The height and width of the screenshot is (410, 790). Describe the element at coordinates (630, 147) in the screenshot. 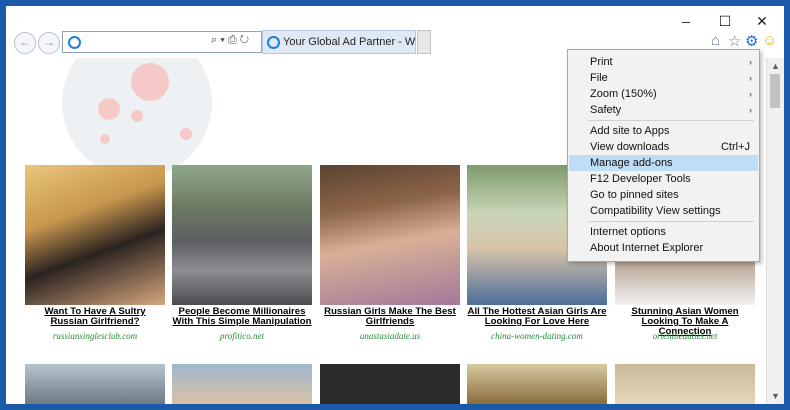

I see `menu-item-label: View downloads` at that location.